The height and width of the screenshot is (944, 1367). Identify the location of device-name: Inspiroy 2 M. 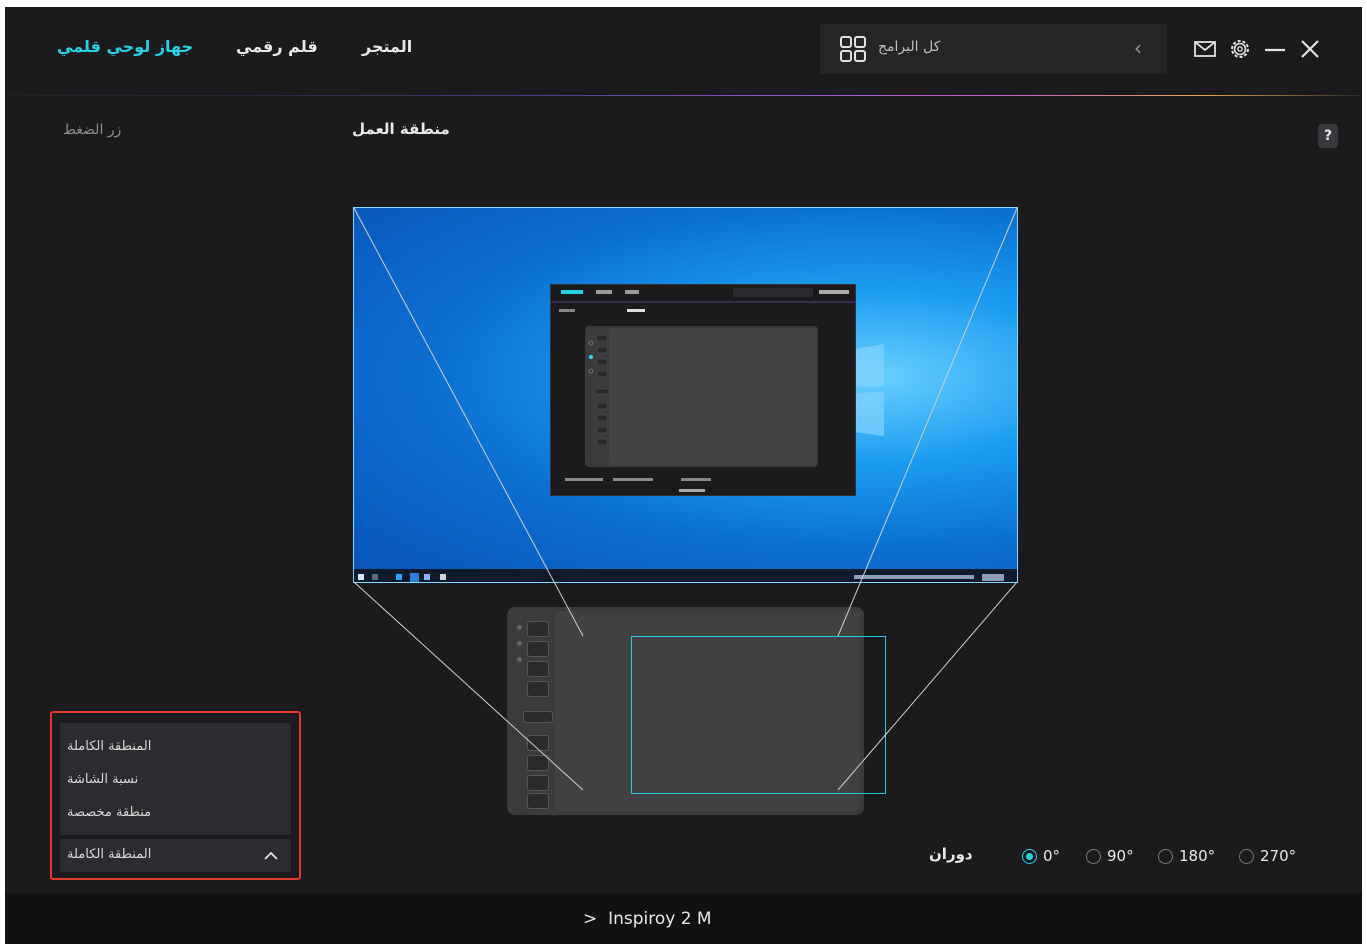
(660, 919).